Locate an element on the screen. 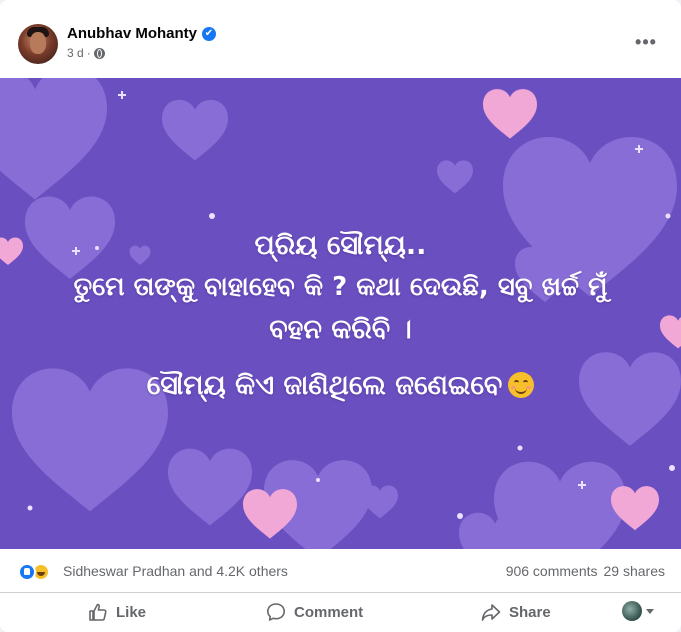 The height and width of the screenshot is (632, 681). post-header: Anubhav Mohanty ✔ 3 d · ••• is located at coordinates (340, 39).